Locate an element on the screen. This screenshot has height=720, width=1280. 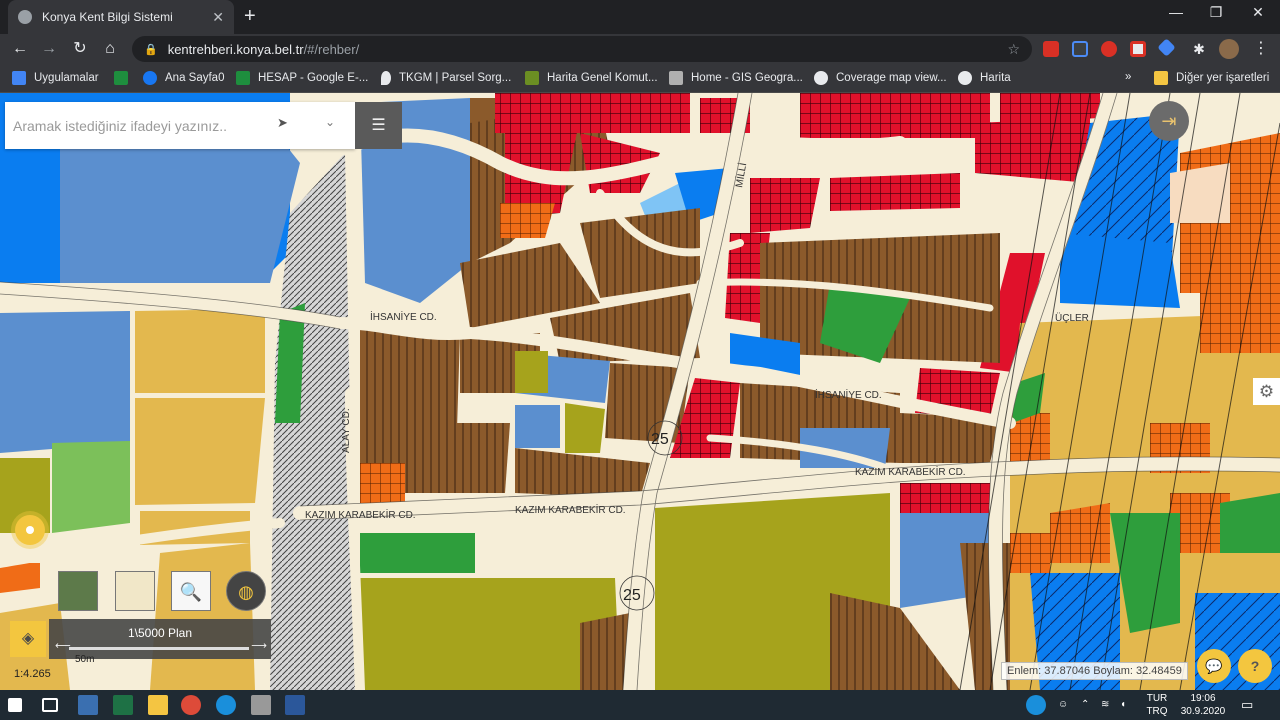
sign-in-icon: ⇥ is located at coordinates (1169, 121).